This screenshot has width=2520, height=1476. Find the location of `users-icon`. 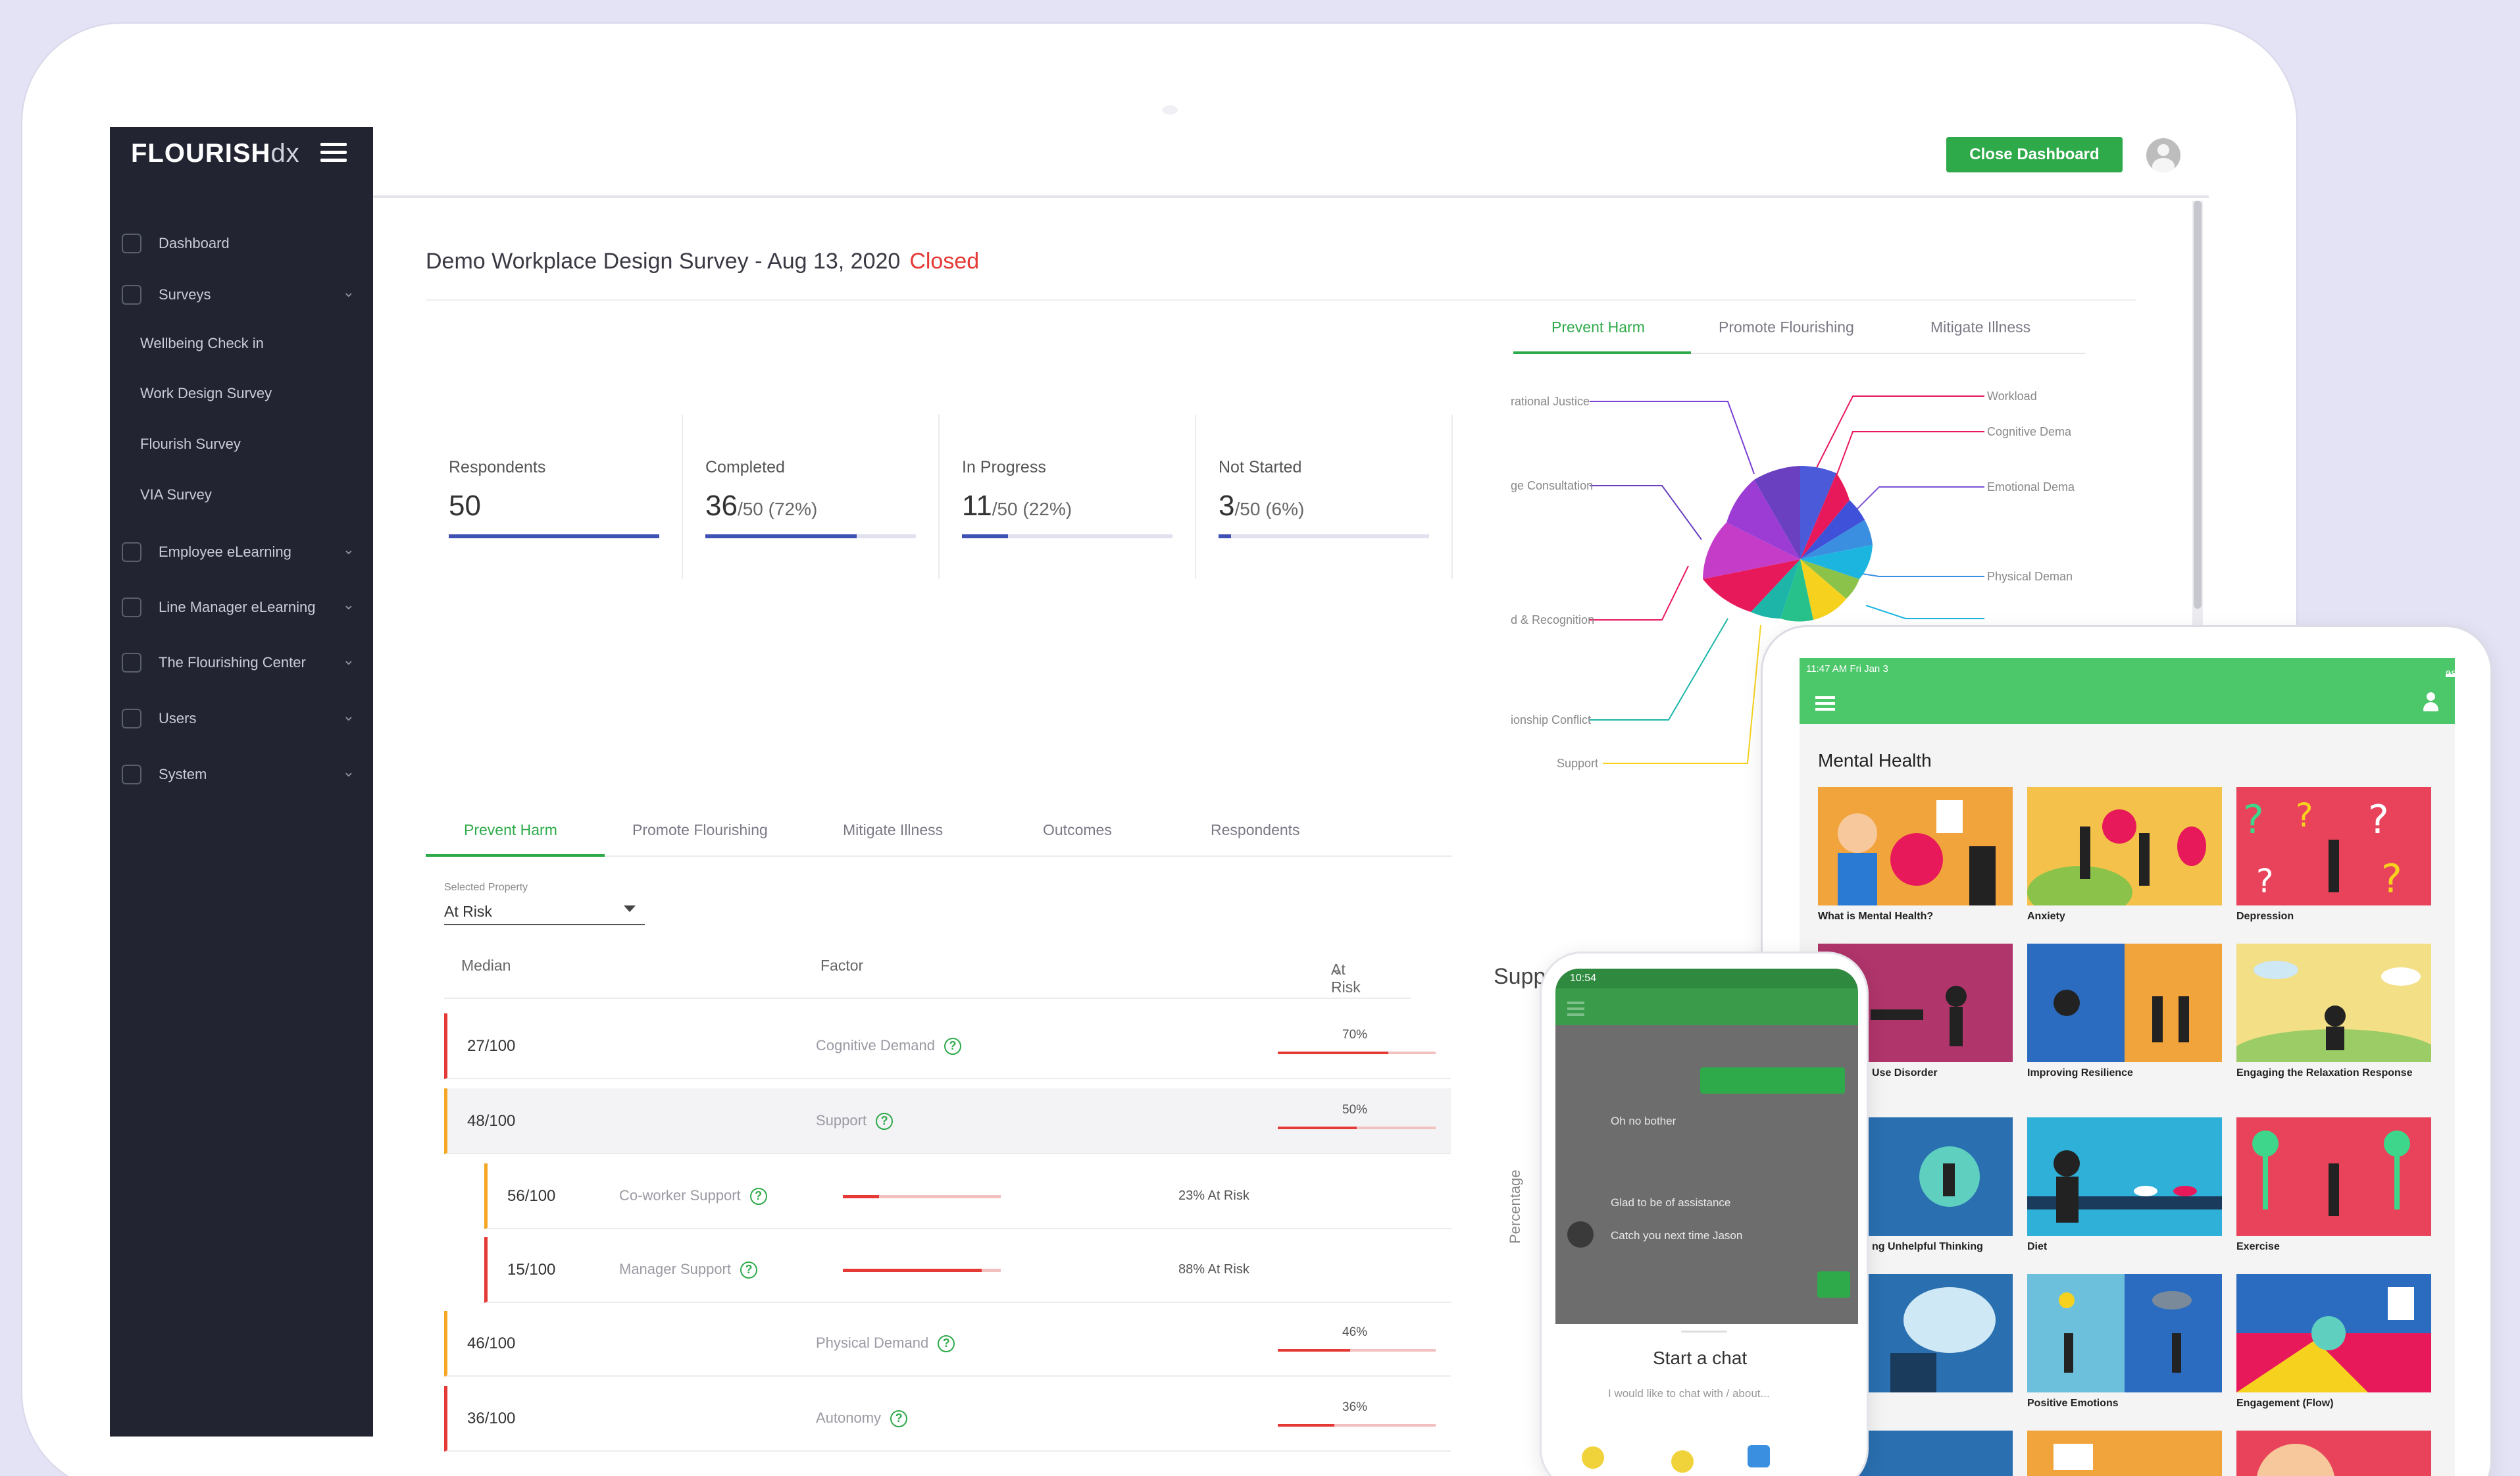

users-icon is located at coordinates (131, 718).